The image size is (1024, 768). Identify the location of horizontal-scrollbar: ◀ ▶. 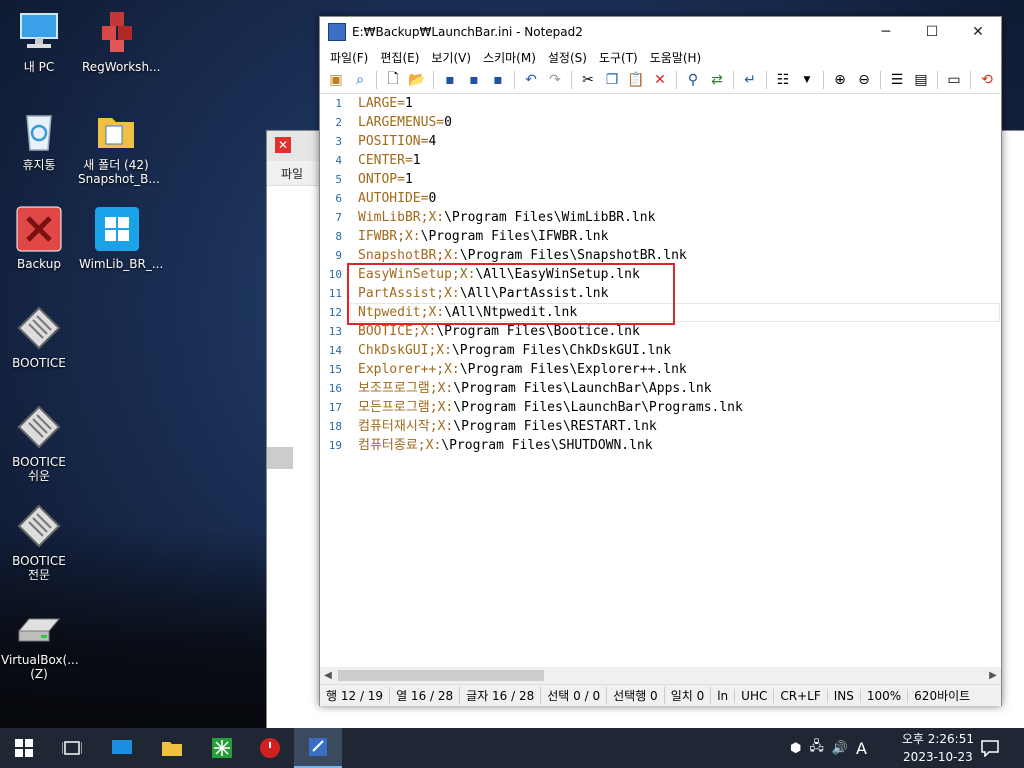
(660, 675).